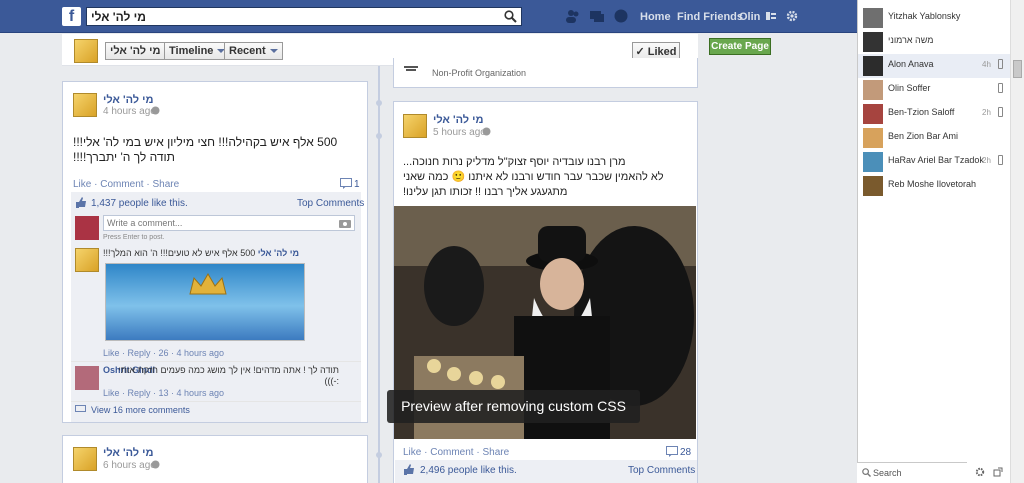 The width and height of the screenshot is (1024, 483). What do you see at coordinates (771, 16) in the screenshot?
I see `privacy-shortcuts-icon` at bounding box center [771, 16].